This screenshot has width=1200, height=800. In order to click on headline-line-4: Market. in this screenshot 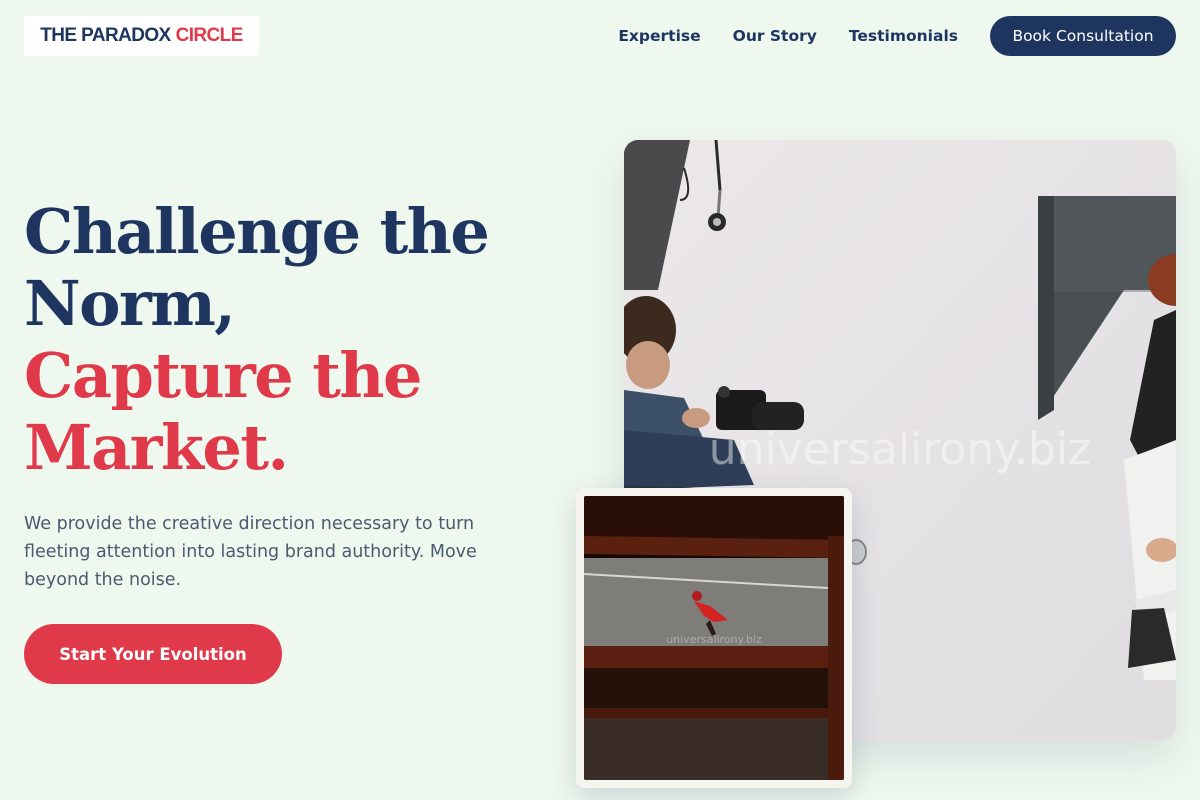, I will do `click(156, 447)`.